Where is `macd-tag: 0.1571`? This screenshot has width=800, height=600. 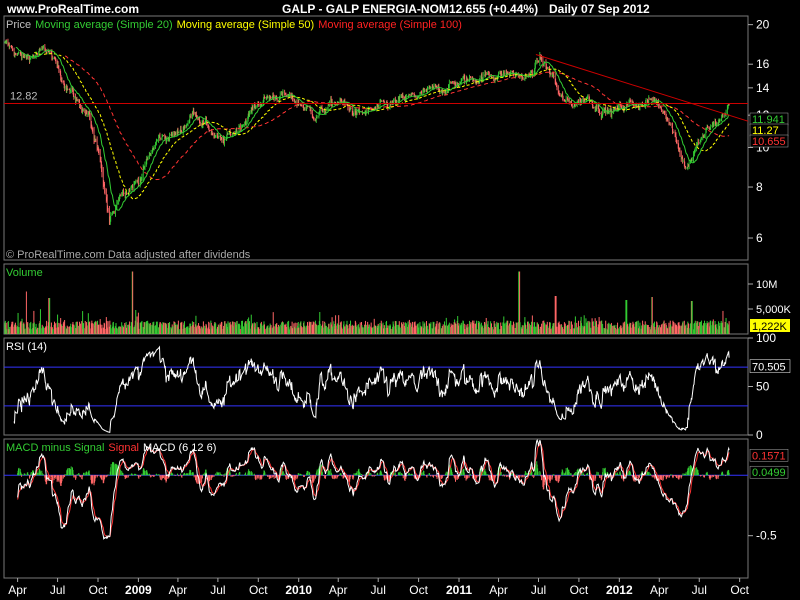 macd-tag: 0.1571 is located at coordinates (769, 456).